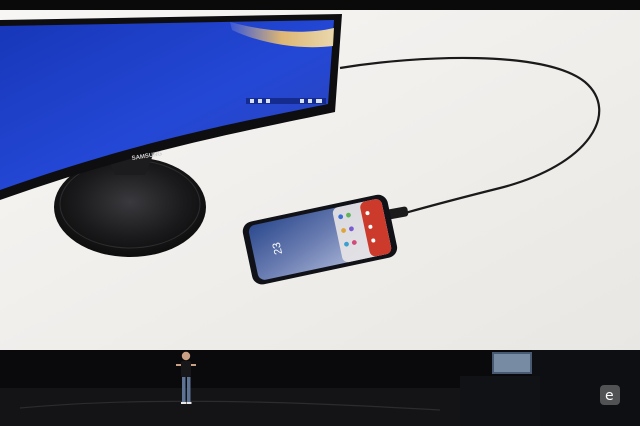 This screenshot has width=640, height=426. What do you see at coordinates (286, 101) in the screenshot?
I see `monitor-taskbar` at bounding box center [286, 101].